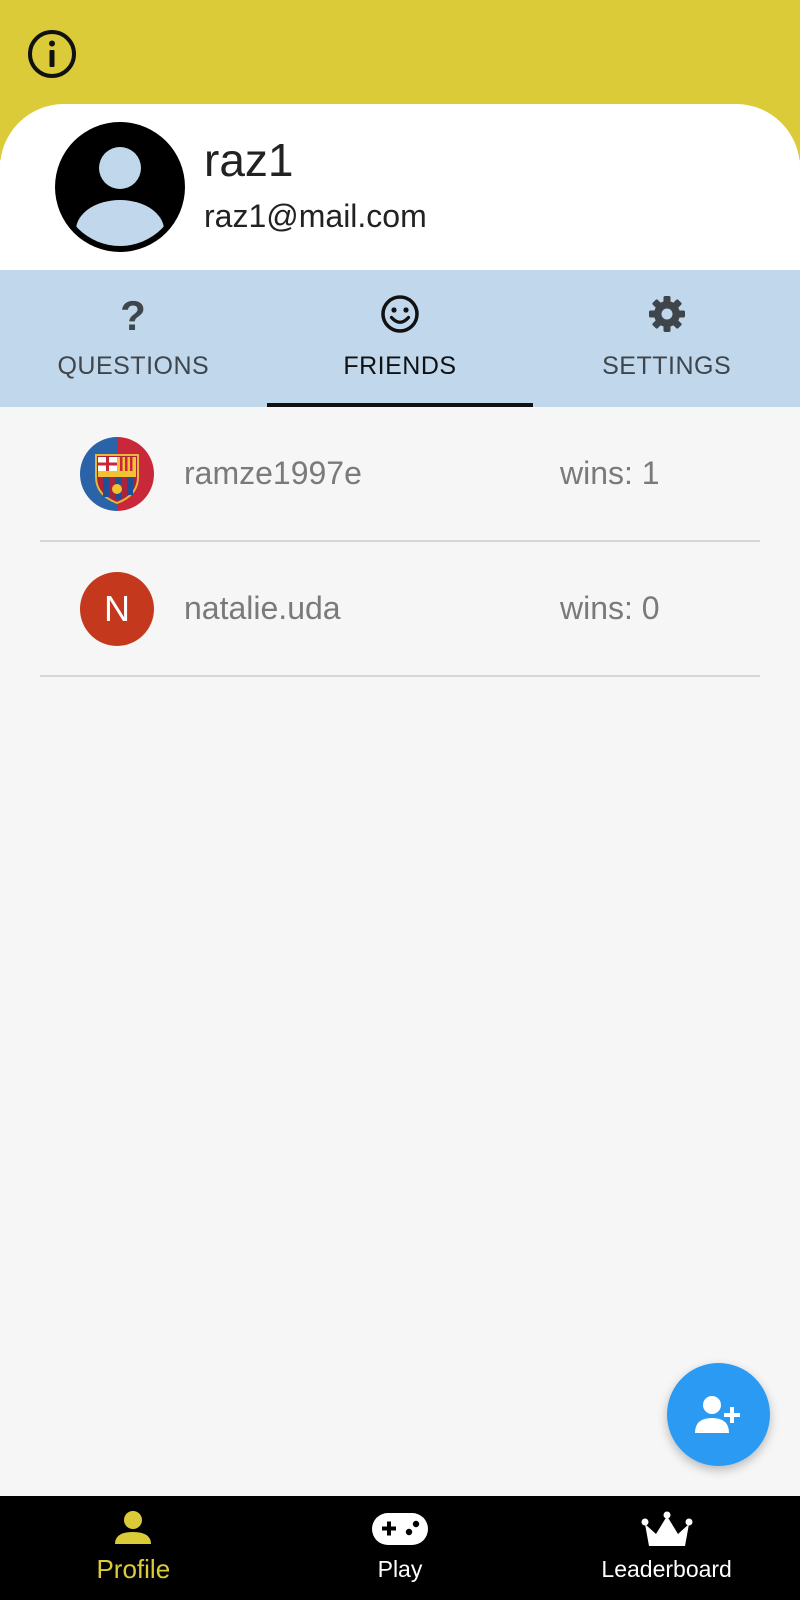  I want to click on add-person-icon, so click(717, 1414).